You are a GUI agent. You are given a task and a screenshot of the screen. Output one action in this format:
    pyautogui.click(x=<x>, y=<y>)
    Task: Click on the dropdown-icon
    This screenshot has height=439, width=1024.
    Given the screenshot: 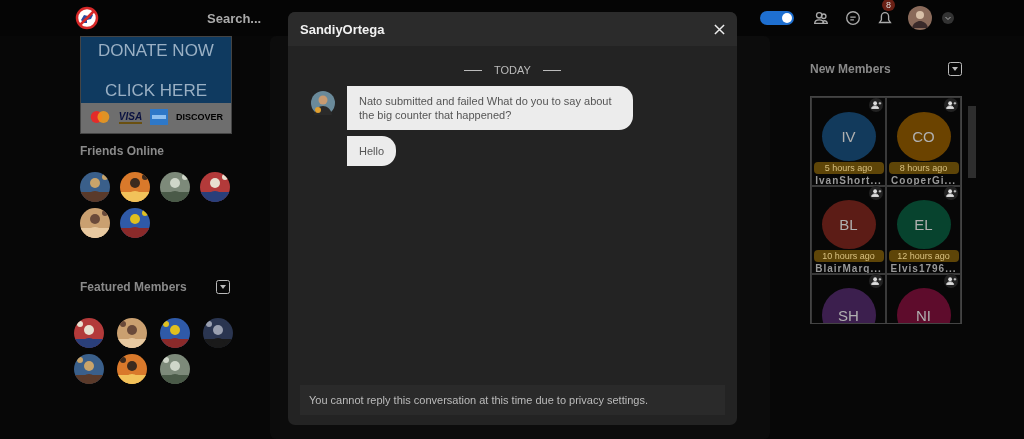 What is the action you would take?
    pyautogui.click(x=948, y=18)
    